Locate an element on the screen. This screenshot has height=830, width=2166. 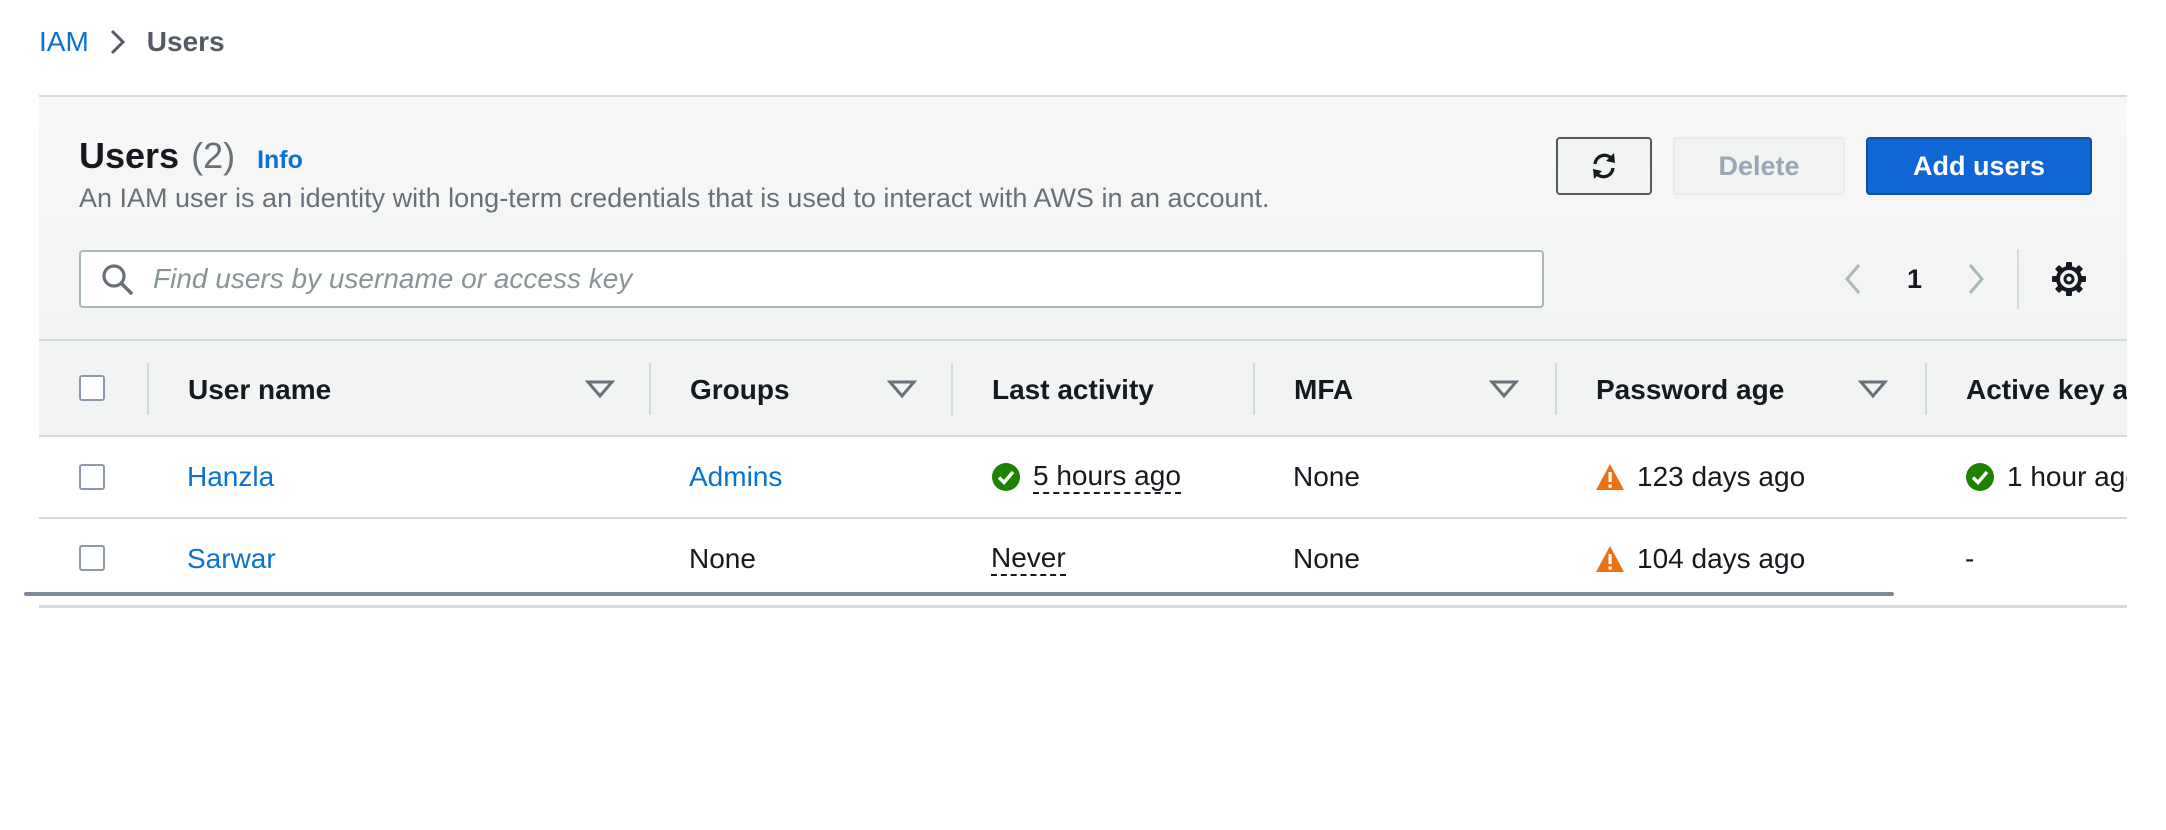
column-header-password-age: Password age is located at coordinates (1690, 390).